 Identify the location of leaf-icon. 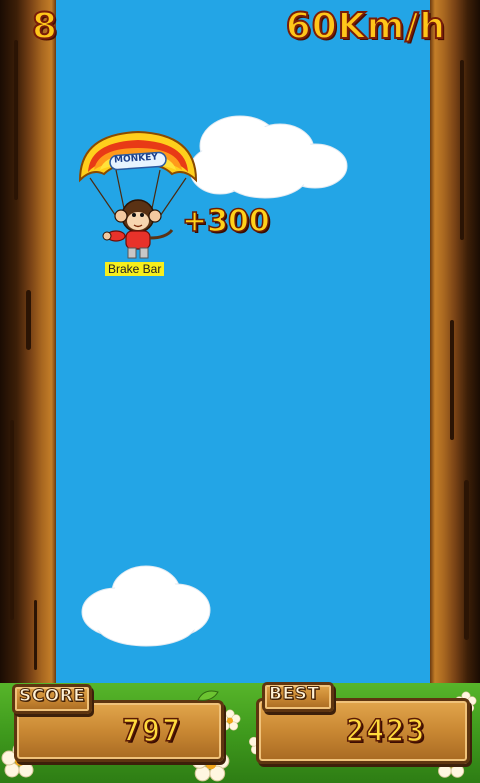
(208, 695).